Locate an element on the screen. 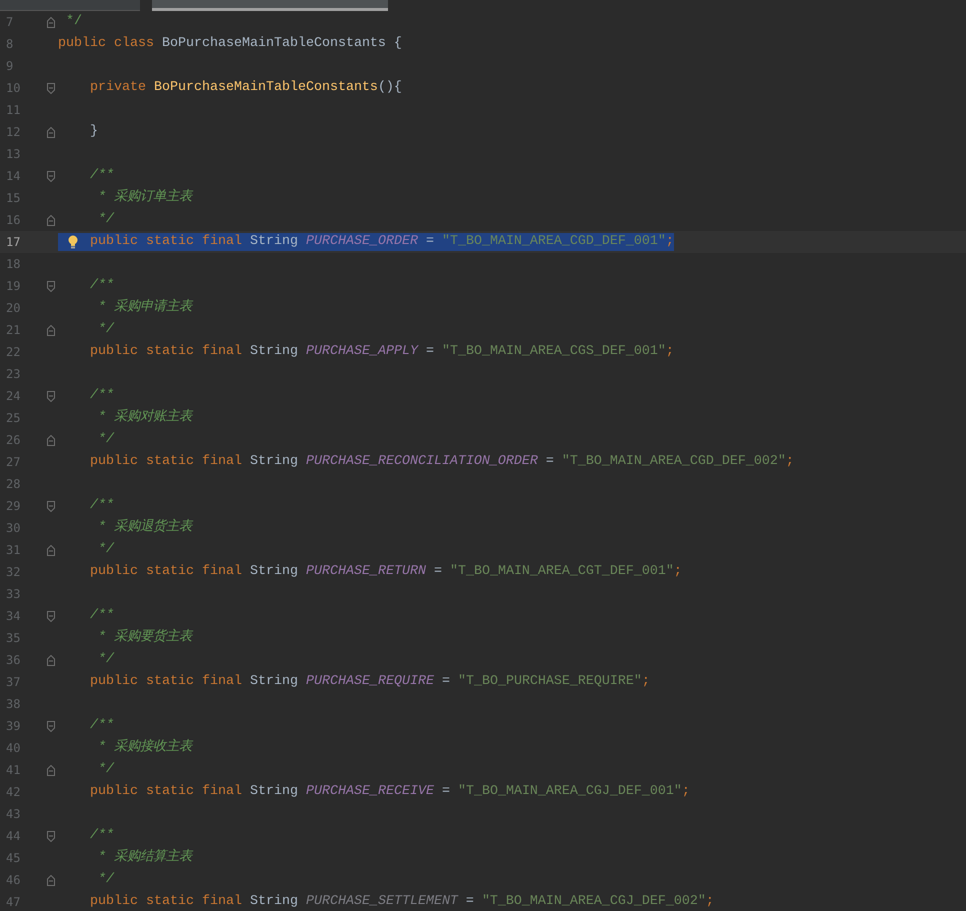  line-number: 38 is located at coordinates (13, 704).